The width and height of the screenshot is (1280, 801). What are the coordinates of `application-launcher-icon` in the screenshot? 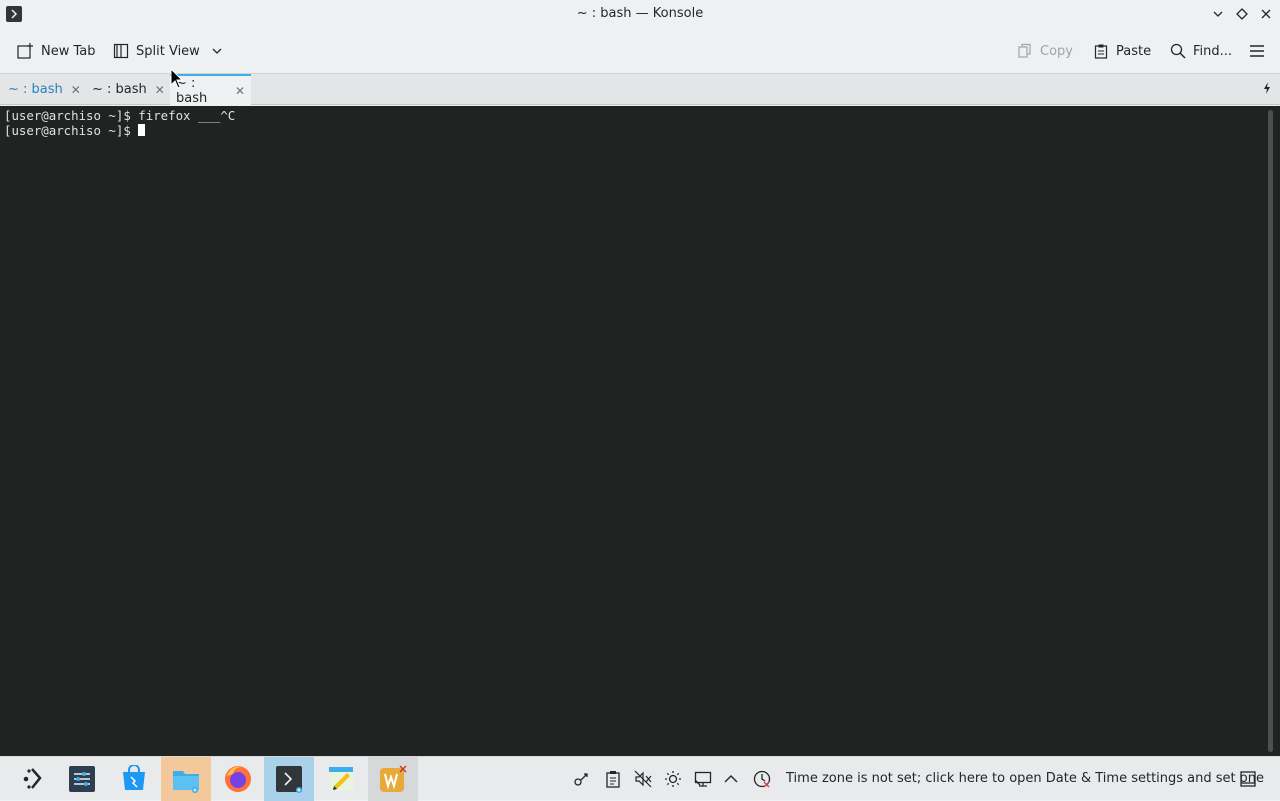 It's located at (33, 779).